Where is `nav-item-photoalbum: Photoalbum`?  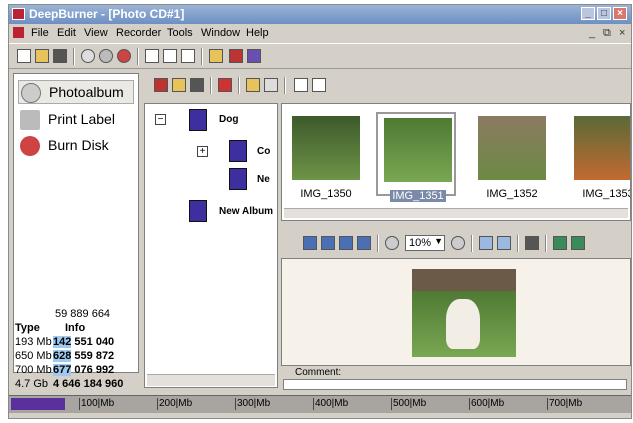 nav-item-photoalbum: Photoalbum is located at coordinates (76, 92).